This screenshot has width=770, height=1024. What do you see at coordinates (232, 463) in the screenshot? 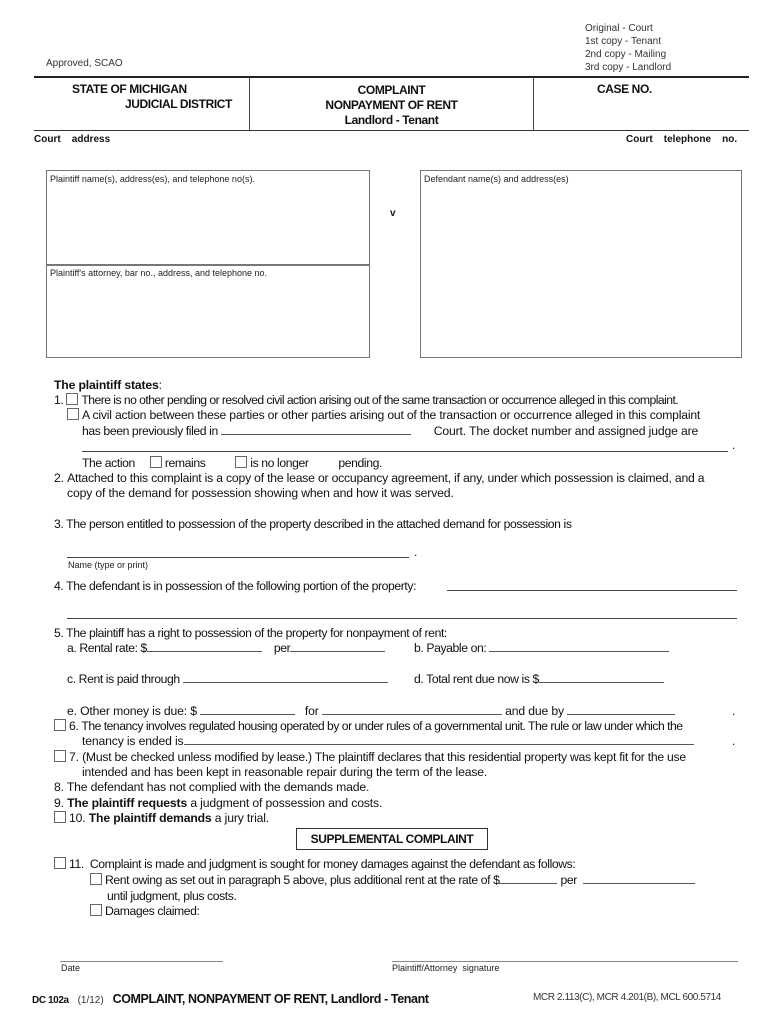
I see `action-status-line: The action remains is no longer pending.` at bounding box center [232, 463].